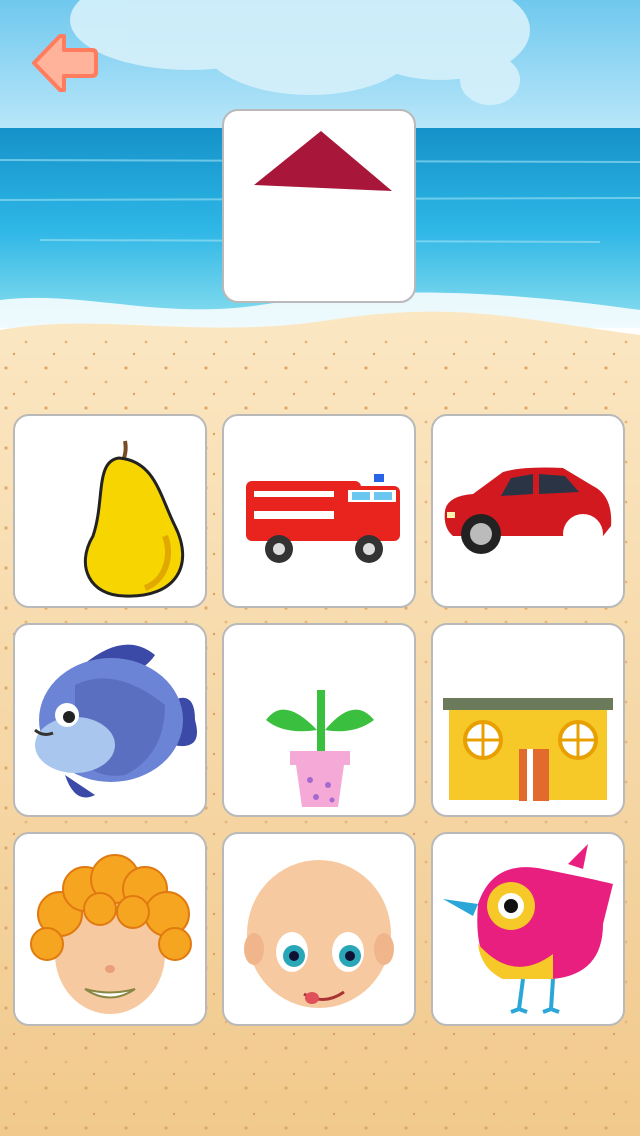 The height and width of the screenshot is (1136, 640). I want to click on car-icon, so click(528, 510).